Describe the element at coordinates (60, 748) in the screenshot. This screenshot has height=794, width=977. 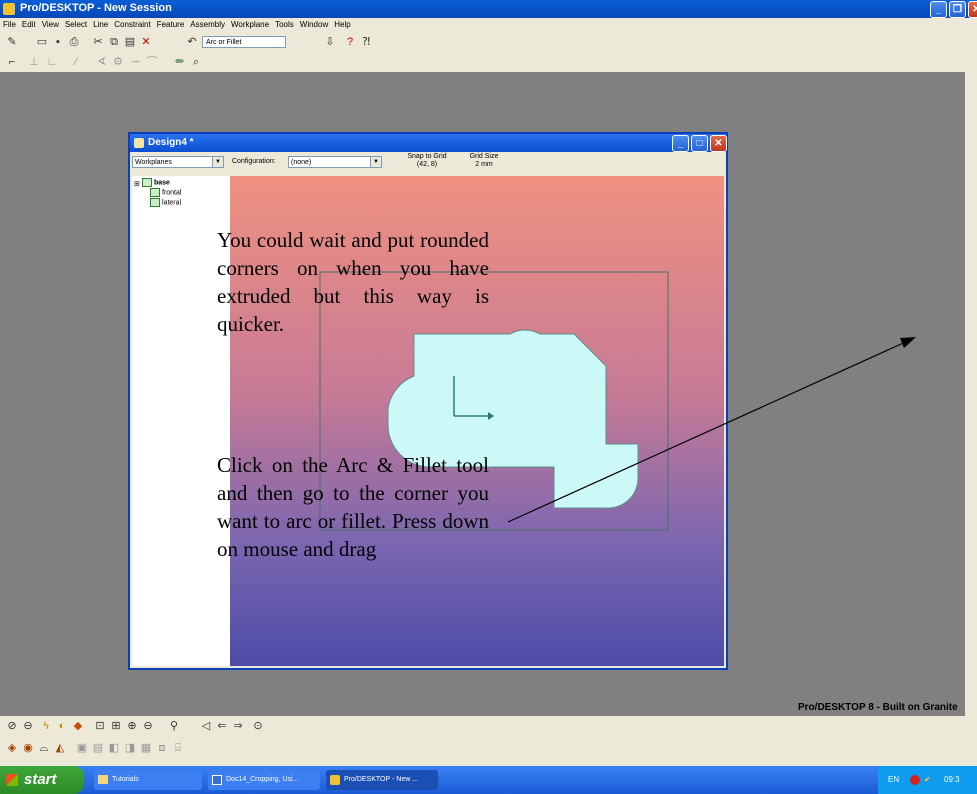
I see `loft-icon: ◭` at that location.